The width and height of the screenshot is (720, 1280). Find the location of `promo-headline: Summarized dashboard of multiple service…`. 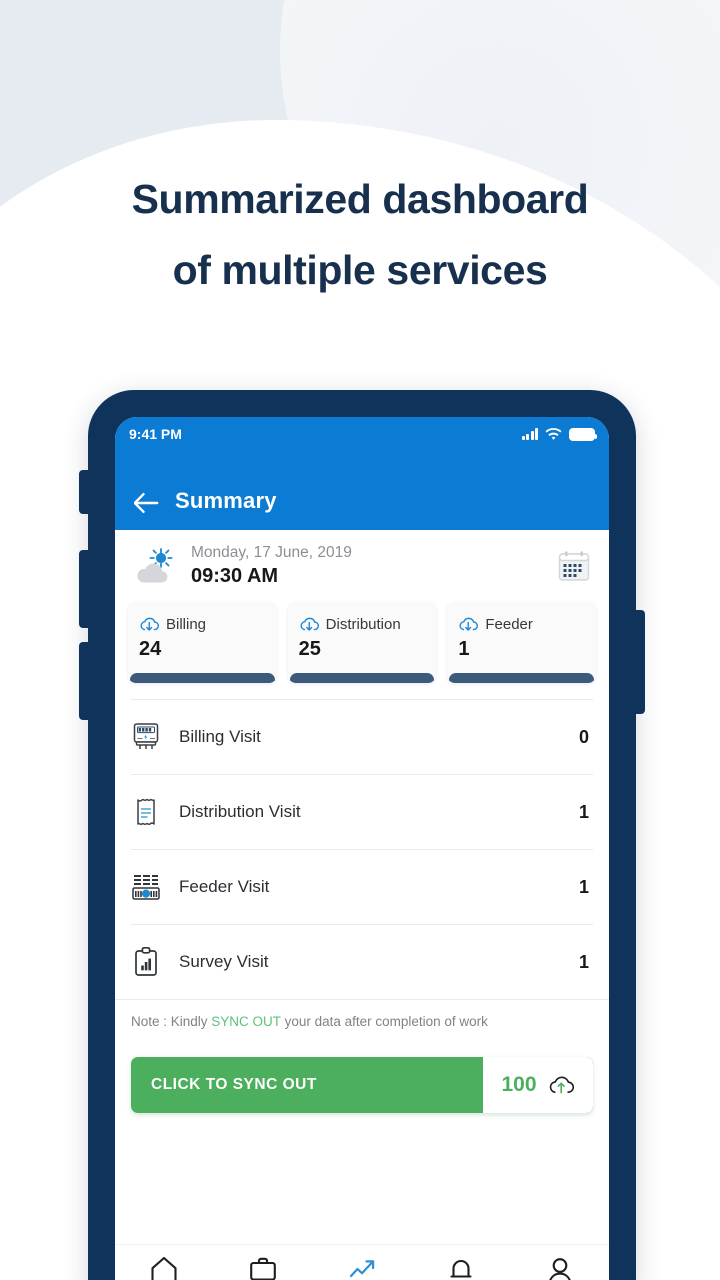

promo-headline: Summarized dashboard of multiple service… is located at coordinates (360, 234).